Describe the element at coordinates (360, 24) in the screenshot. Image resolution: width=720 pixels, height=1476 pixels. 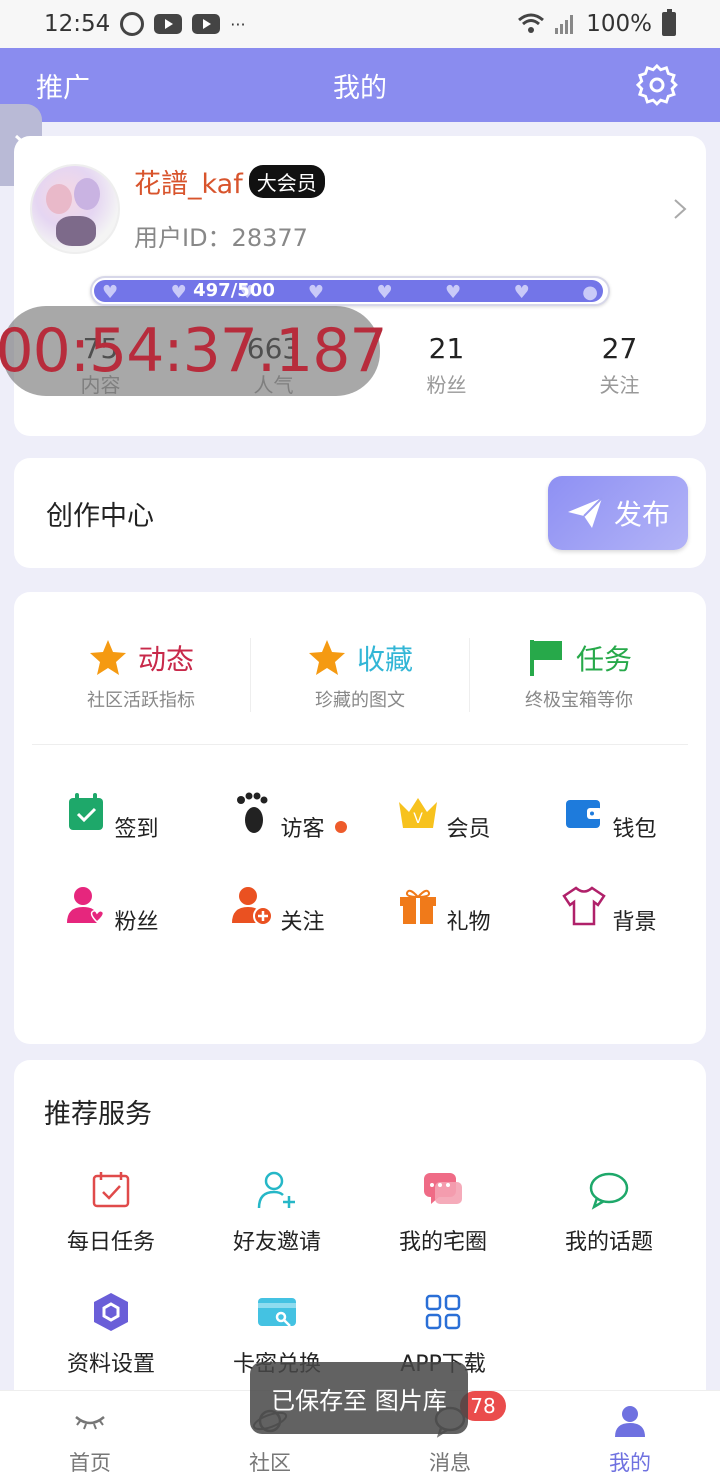
I see `status-bar: 12:54 ··· 100%` at that location.